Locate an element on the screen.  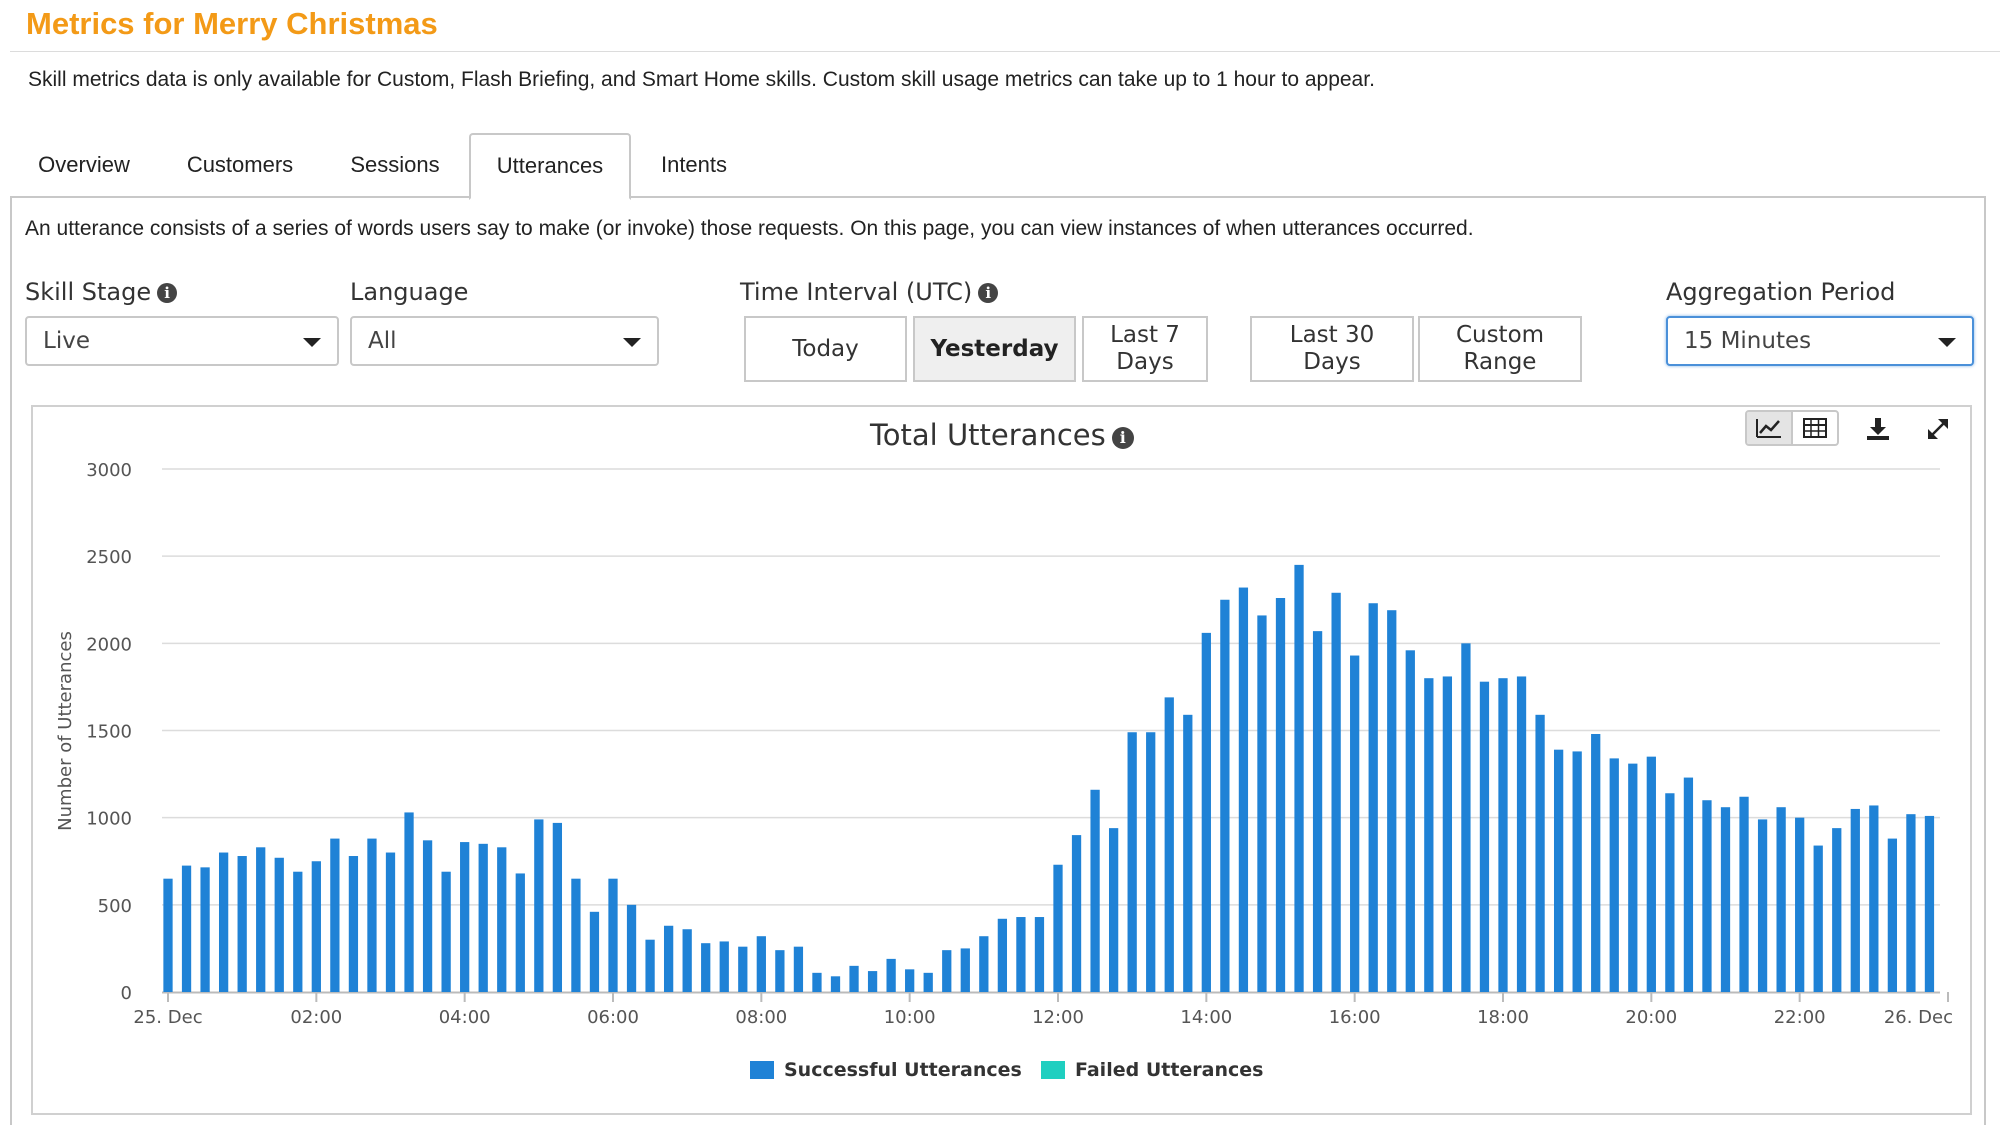
tab-utterances: Utterances is located at coordinates (550, 166).